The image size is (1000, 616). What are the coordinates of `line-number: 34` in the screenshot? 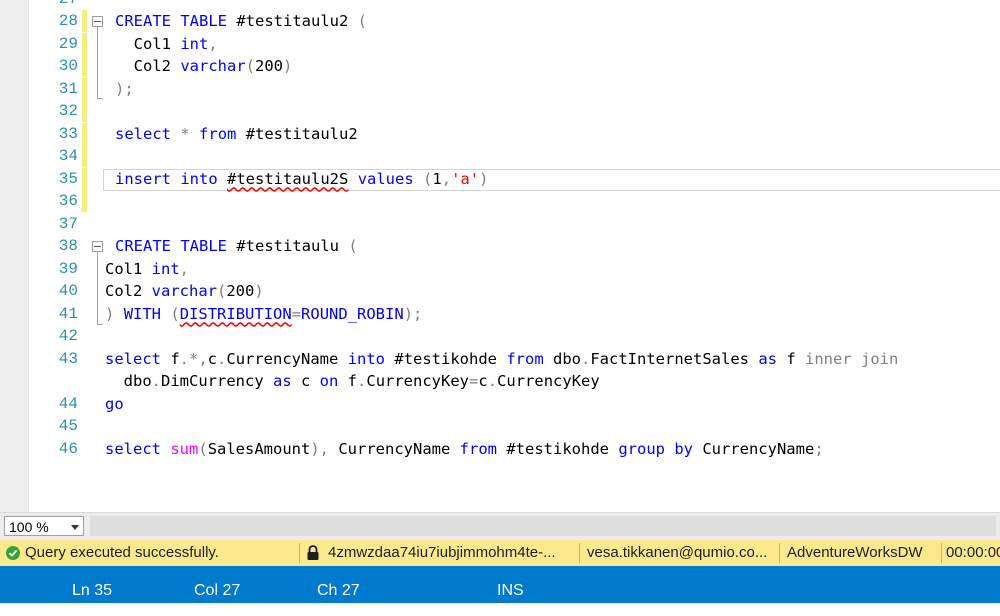 It's located at (68, 156).